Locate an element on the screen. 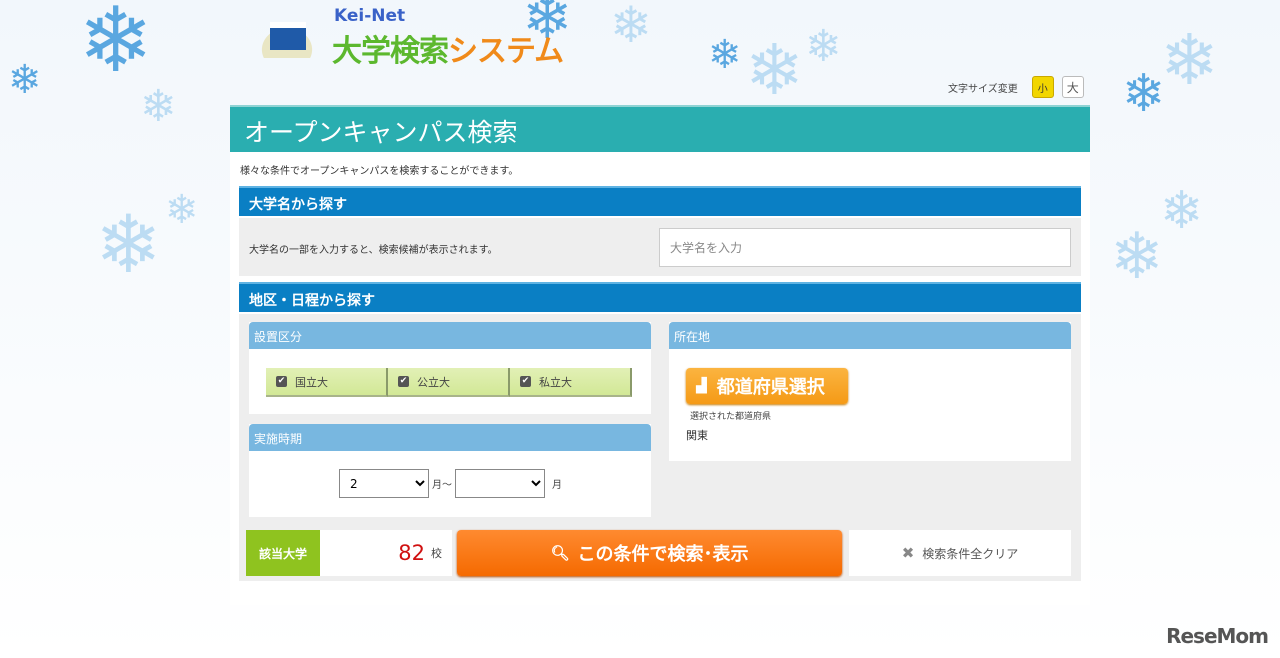 This screenshot has width=1280, height=658. search-icon: 🔍︎ is located at coordinates (560, 553).